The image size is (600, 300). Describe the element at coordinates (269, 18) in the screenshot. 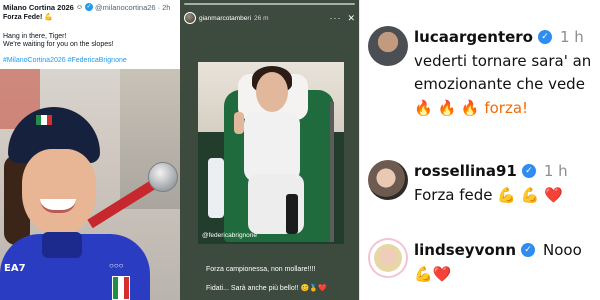

I see `story-header: gianmarcotamberi 26 m ··· ✕` at that location.